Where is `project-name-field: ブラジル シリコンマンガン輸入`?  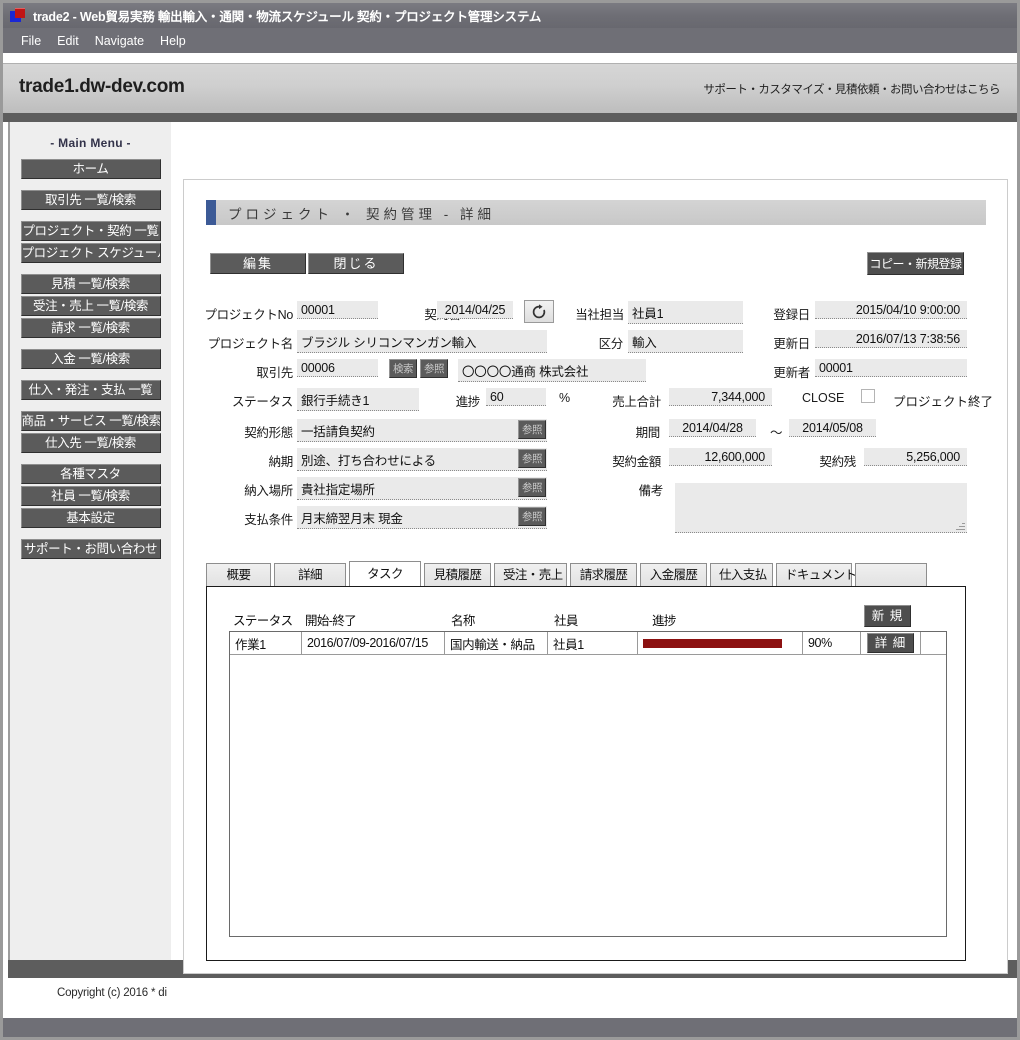 project-name-field: ブラジル シリコンマンガン輸入 is located at coordinates (422, 341).